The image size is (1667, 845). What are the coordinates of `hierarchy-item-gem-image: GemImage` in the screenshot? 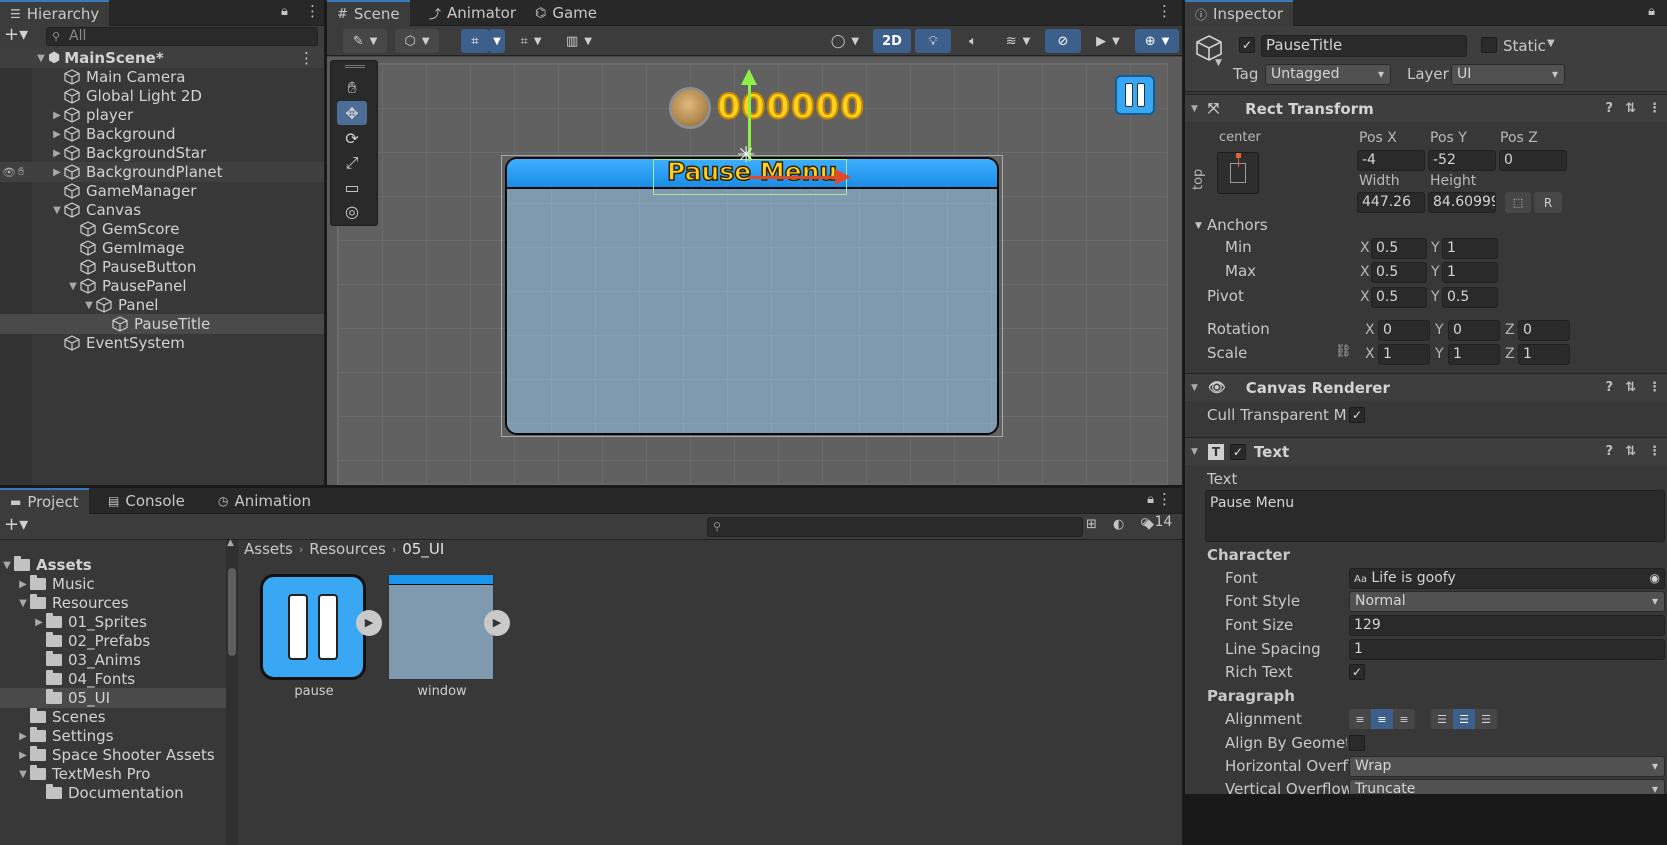 It's located at (162, 248).